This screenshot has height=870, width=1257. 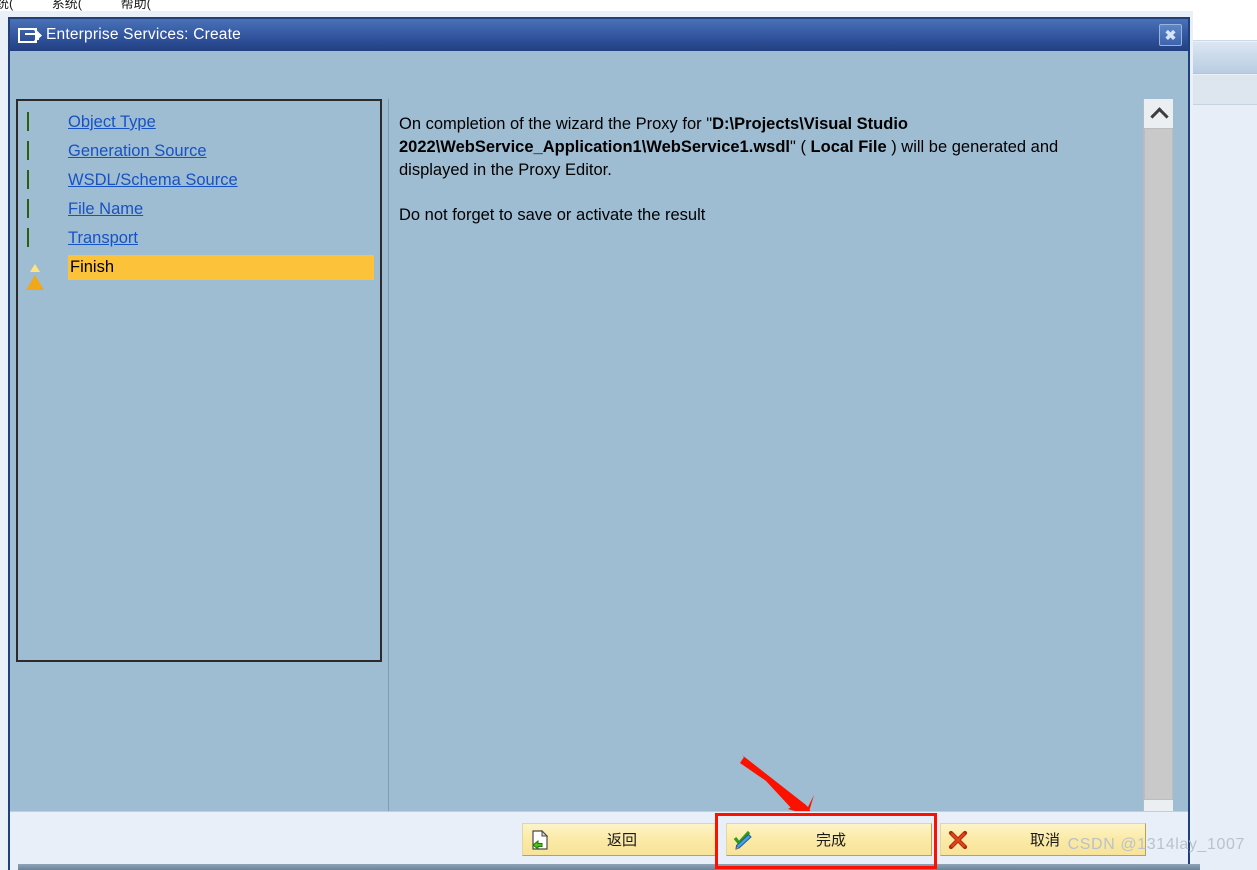 I want to click on menu-item-help: 帮助(, so click(x=136, y=5).